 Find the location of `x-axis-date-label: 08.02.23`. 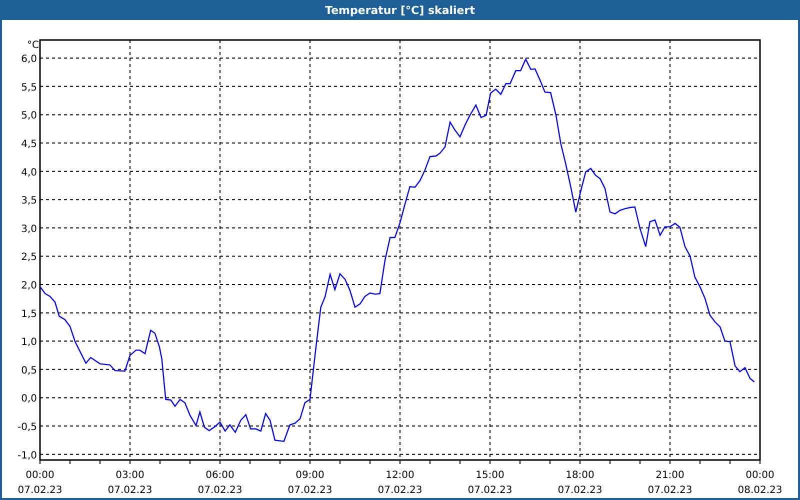

x-axis-date-label: 08.02.23 is located at coordinates (760, 490).